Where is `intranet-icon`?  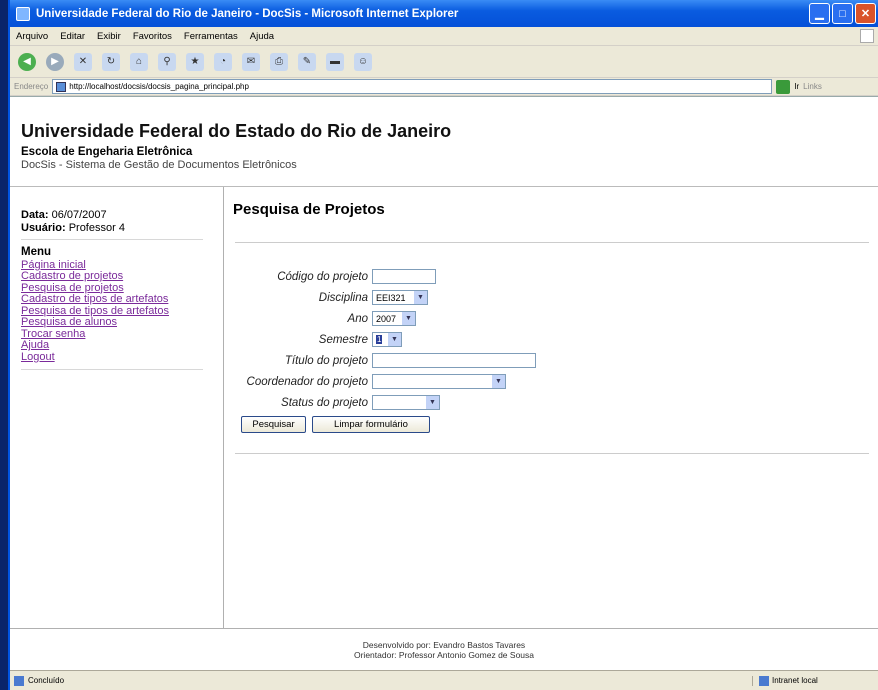
intranet-icon is located at coordinates (764, 680).